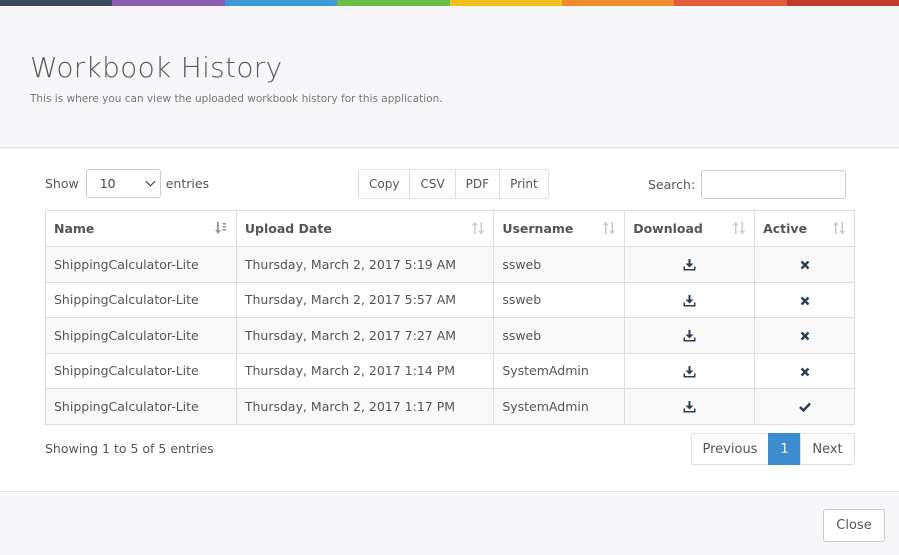 The height and width of the screenshot is (555, 899). Describe the element at coordinates (384, 184) in the screenshot. I see `copy-button: Copy` at that location.